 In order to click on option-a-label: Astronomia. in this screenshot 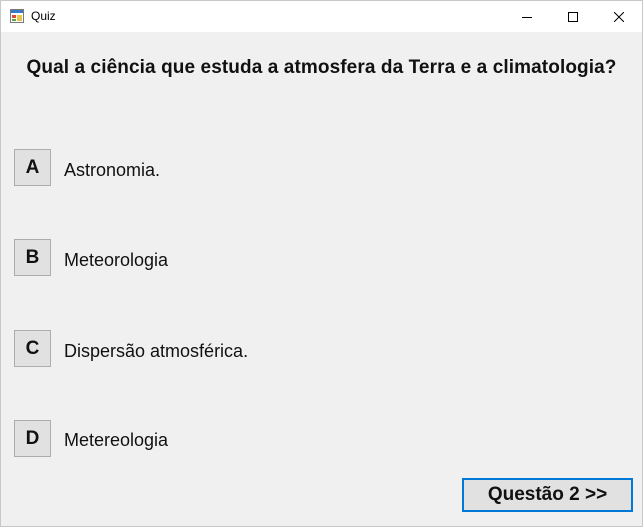, I will do `click(112, 170)`.